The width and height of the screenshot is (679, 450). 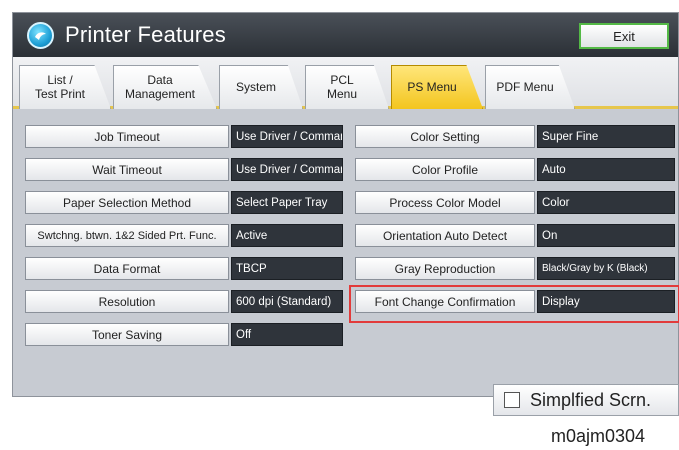 I want to click on title-bar: Printer Features Exit, so click(x=345, y=35).